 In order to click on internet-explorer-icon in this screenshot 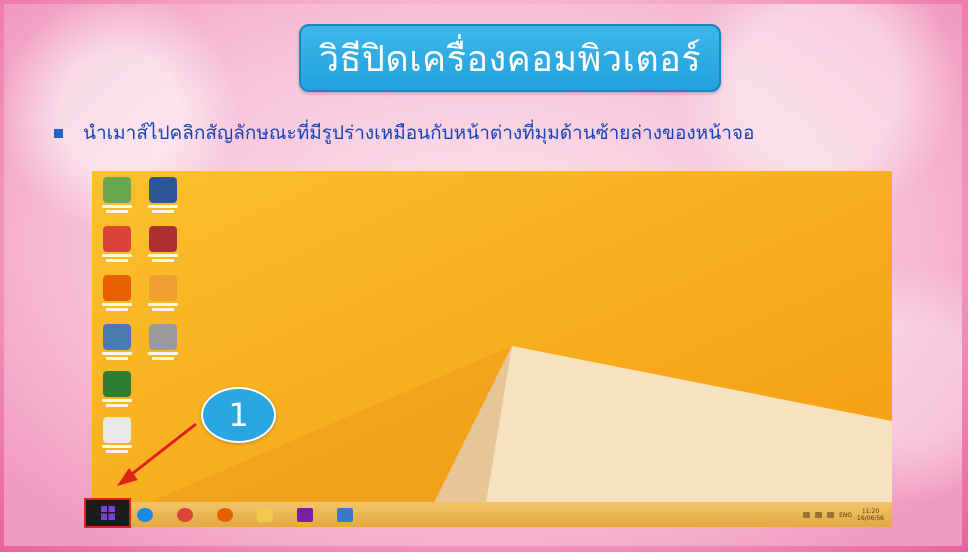, I will do `click(145, 515)`.